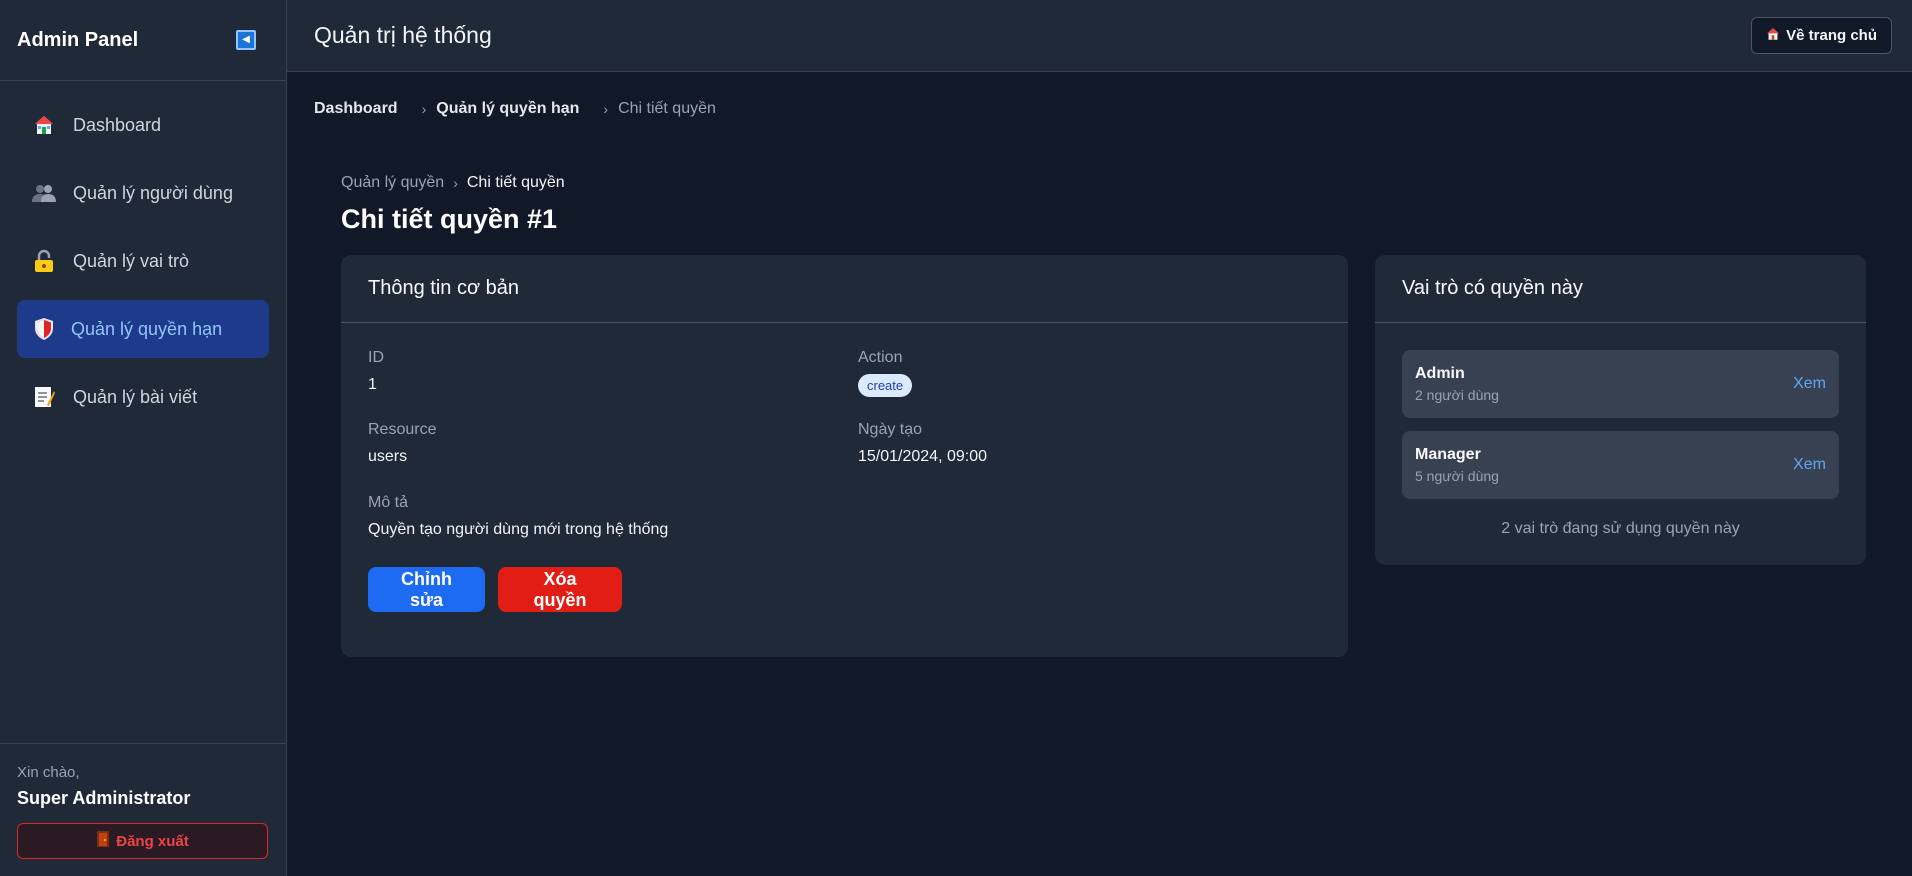 Image resolution: width=1912 pixels, height=876 pixels. I want to click on sidebar-item-users: Quản lý người dùng, so click(143, 193).